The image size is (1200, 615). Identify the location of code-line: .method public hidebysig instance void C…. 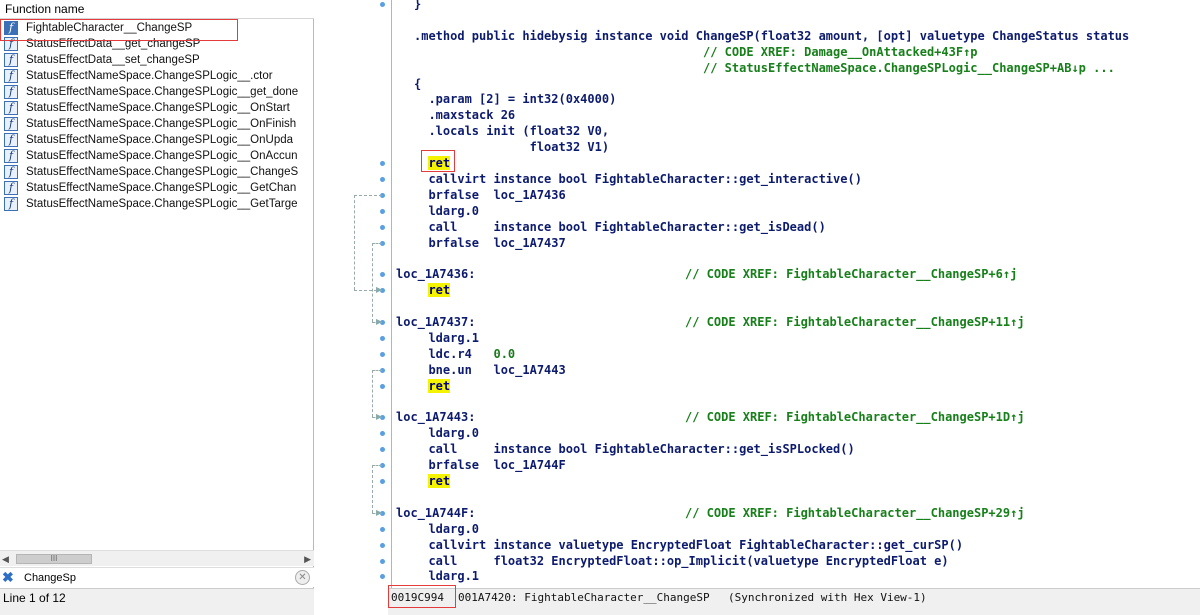
(771, 36).